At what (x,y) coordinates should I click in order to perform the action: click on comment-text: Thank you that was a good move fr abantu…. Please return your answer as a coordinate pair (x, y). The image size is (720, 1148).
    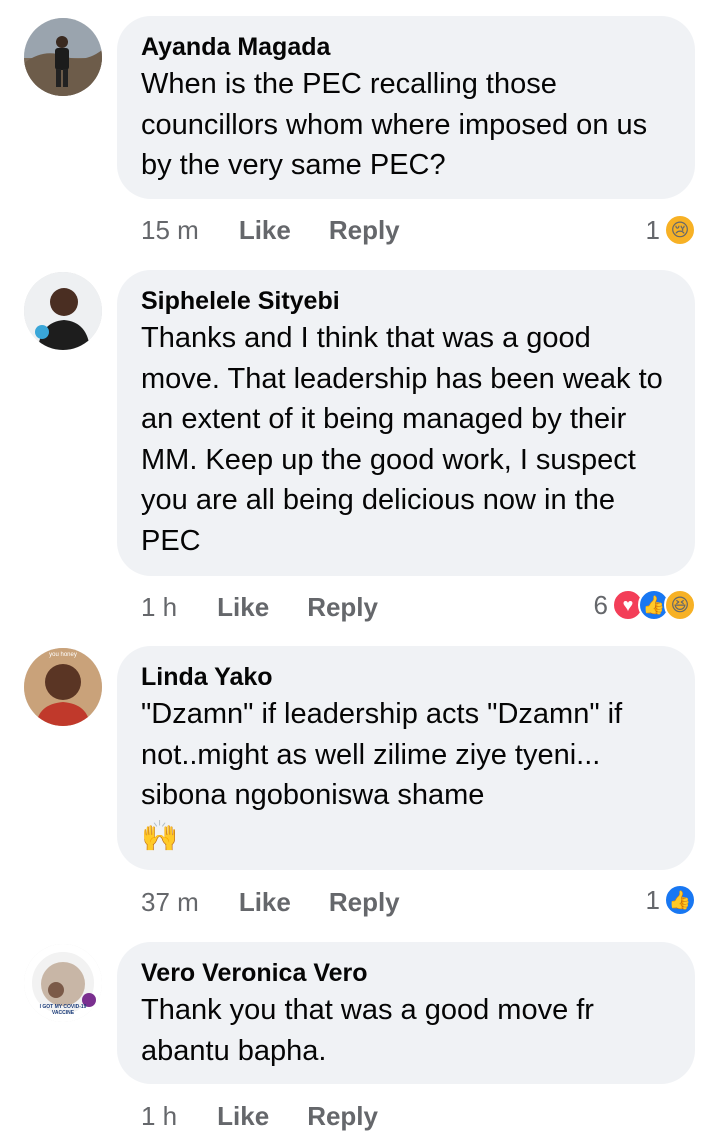
    Looking at the image, I should click on (372, 1030).